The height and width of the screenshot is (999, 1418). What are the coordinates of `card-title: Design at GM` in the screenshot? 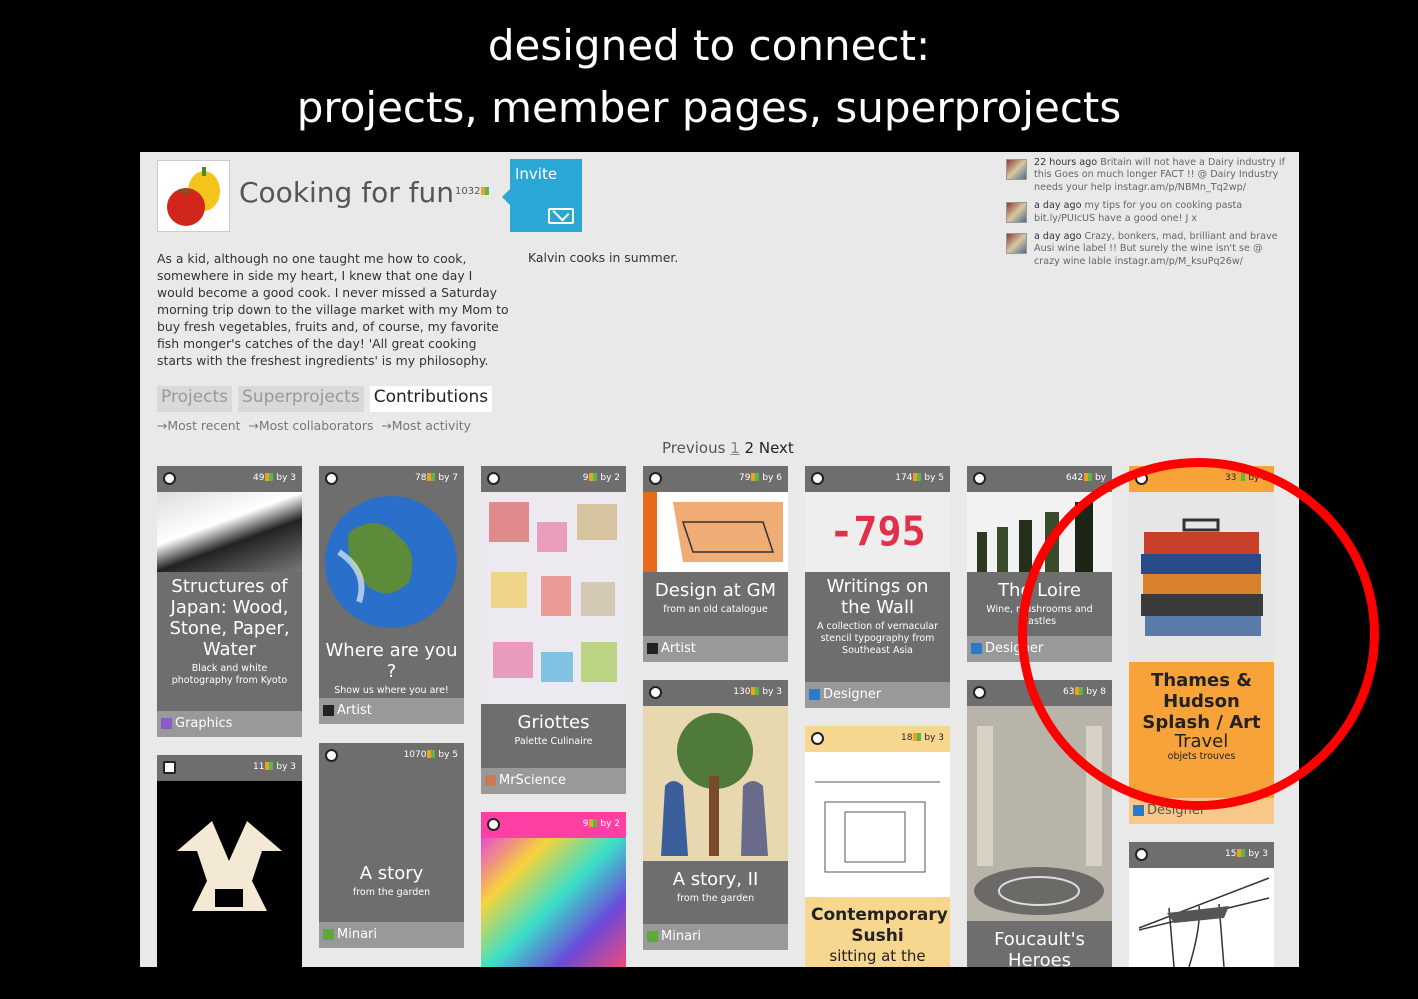 It's located at (715, 590).